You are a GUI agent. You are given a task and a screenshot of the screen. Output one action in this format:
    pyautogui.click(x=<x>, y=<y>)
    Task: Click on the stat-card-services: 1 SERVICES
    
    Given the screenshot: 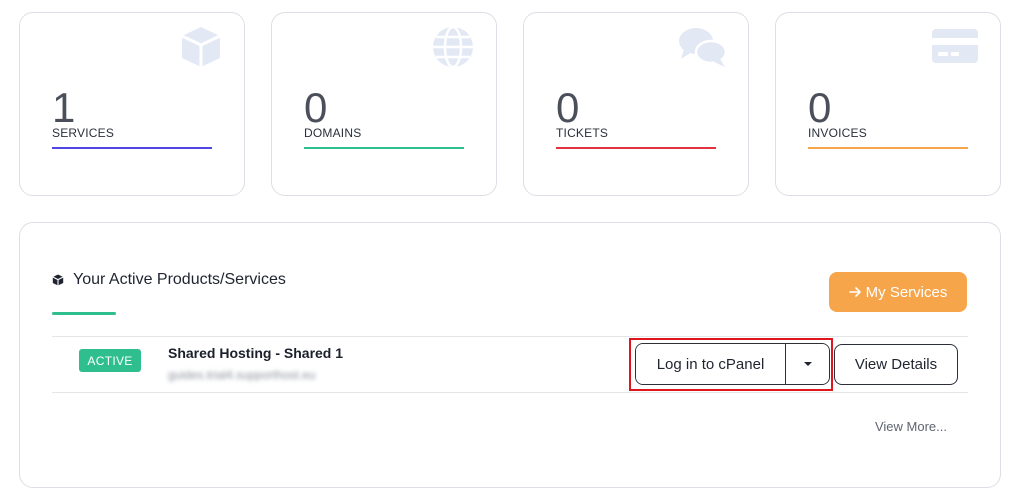 What is the action you would take?
    pyautogui.click(x=132, y=104)
    